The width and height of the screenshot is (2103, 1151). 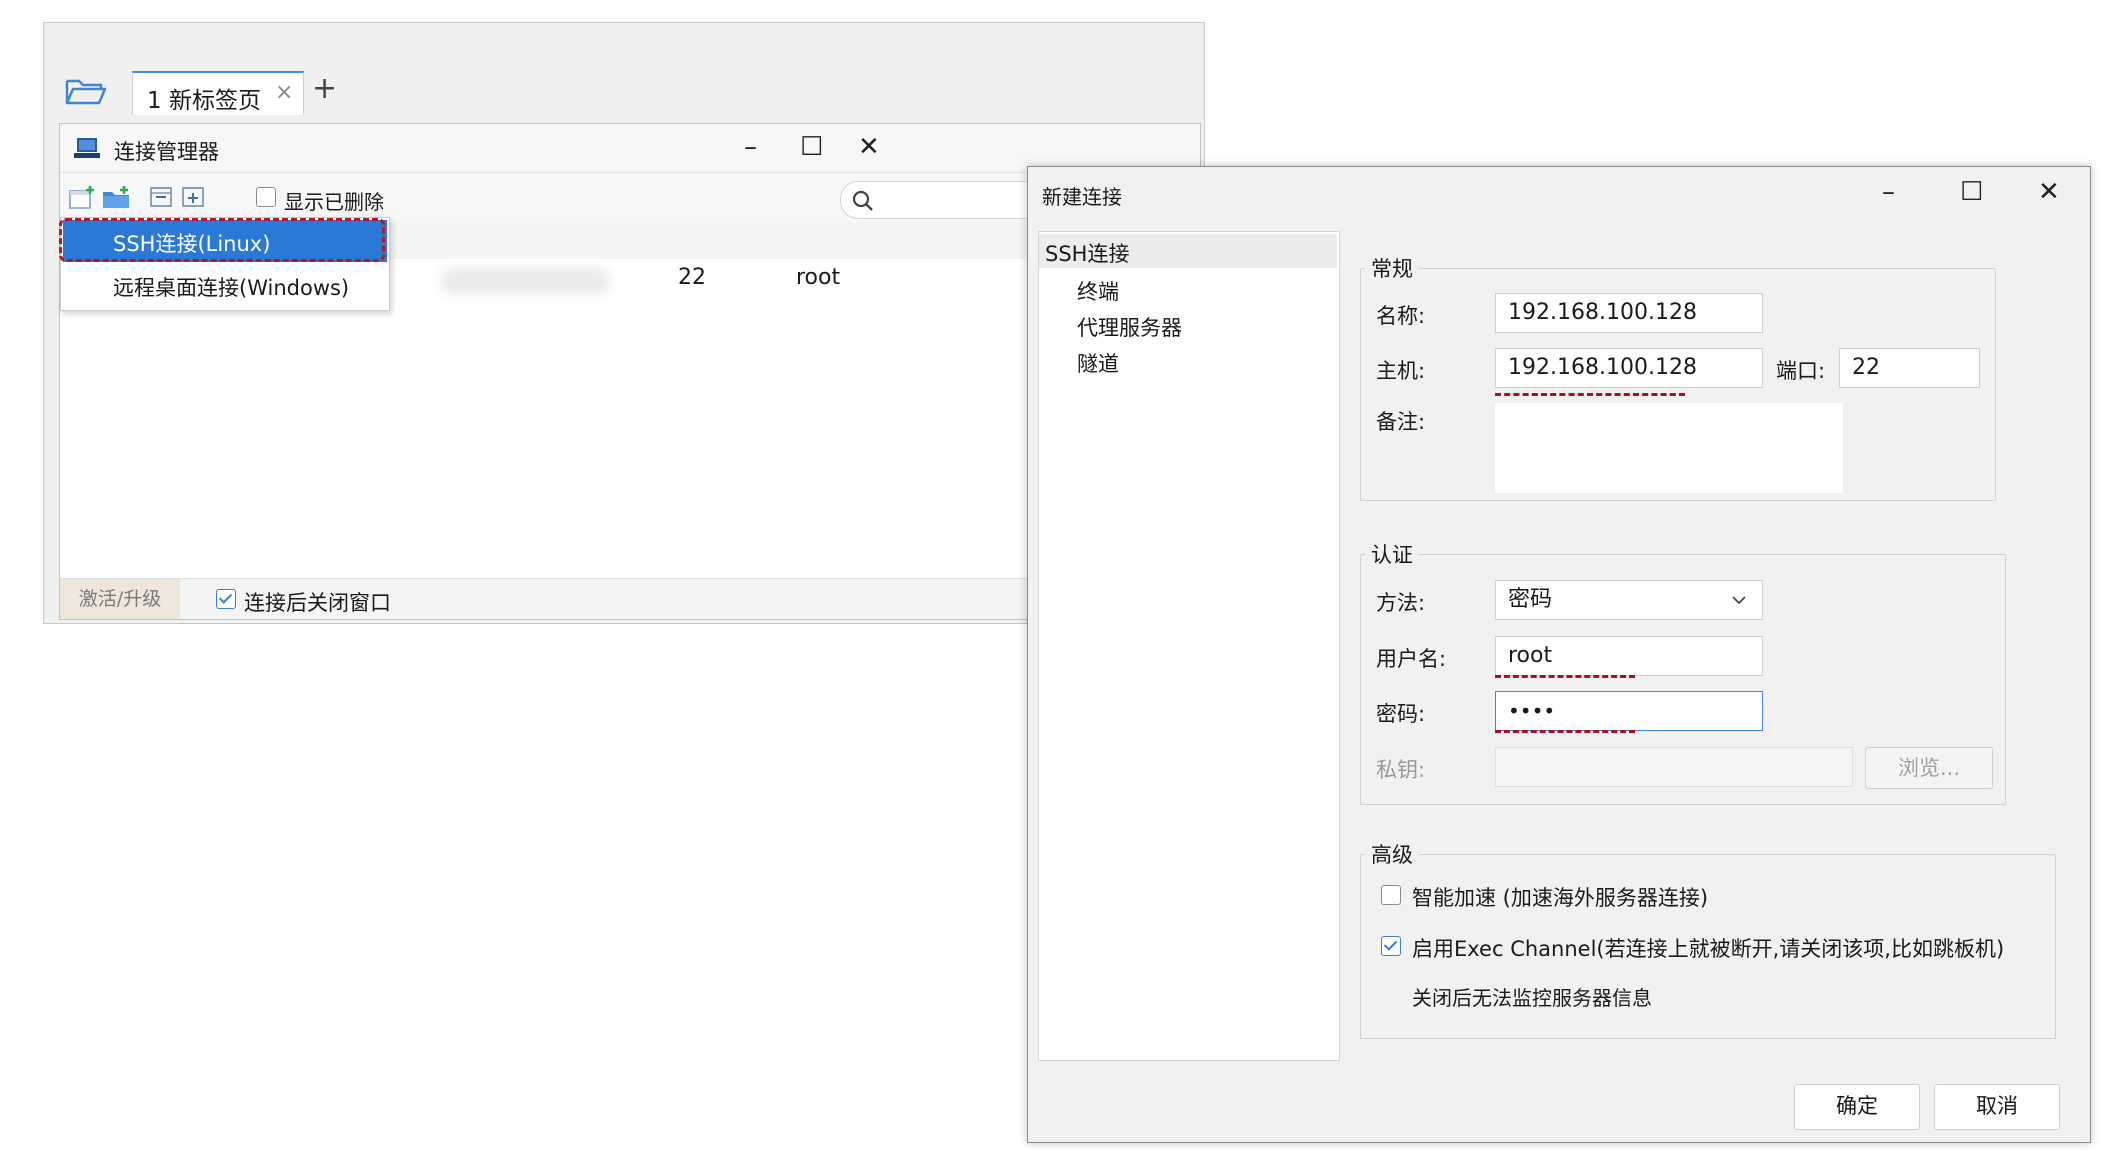 I want to click on settings-nav: SSH连接 终端 代理服务器 隧道, so click(x=1189, y=646).